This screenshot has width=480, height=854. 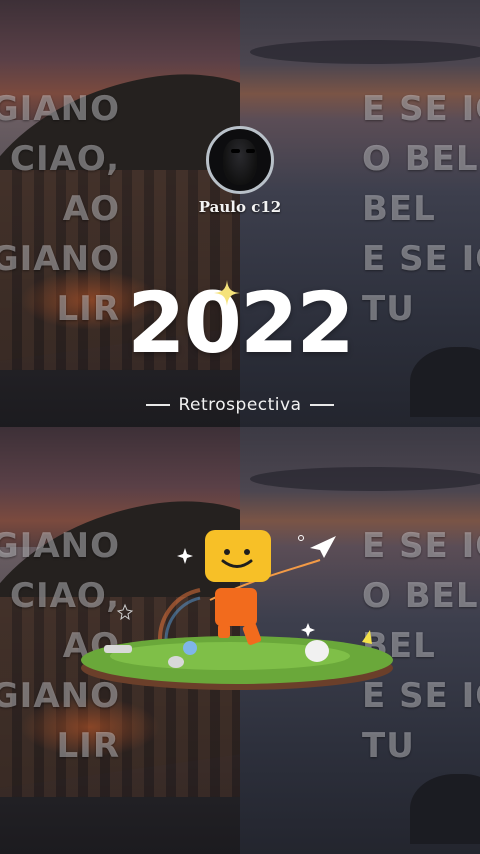 I want to click on profile-header: Paulo c12, so click(x=240, y=171).